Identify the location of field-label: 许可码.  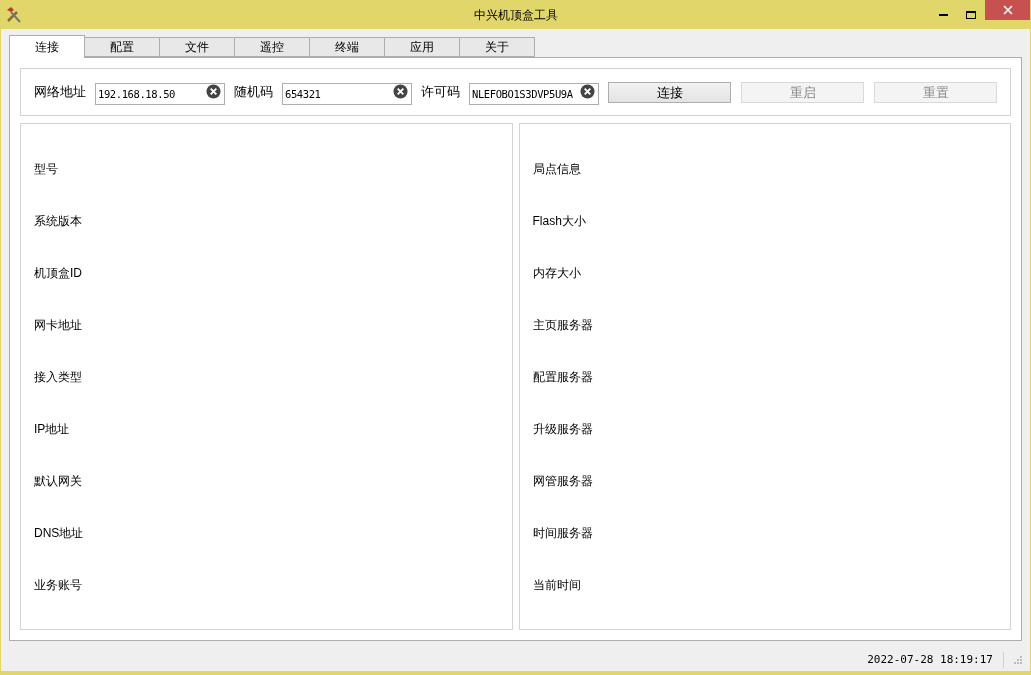
(440, 92).